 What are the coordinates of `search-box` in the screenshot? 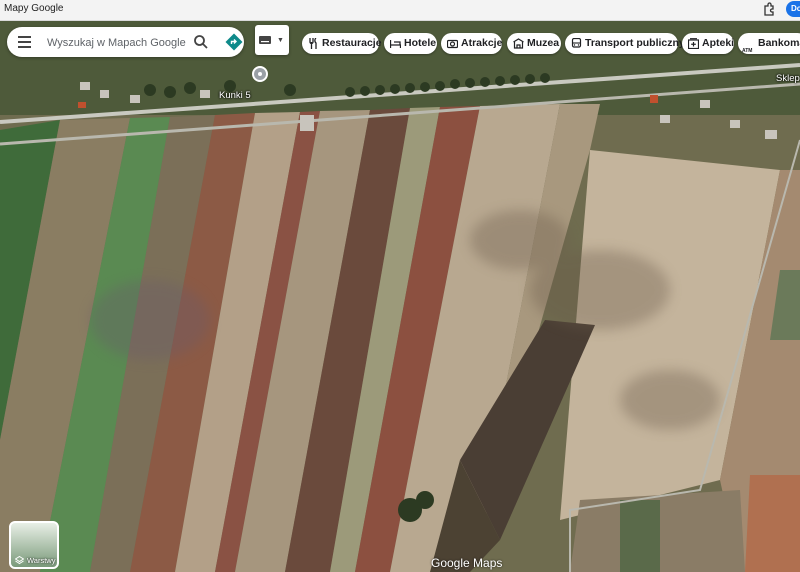 It's located at (125, 42).